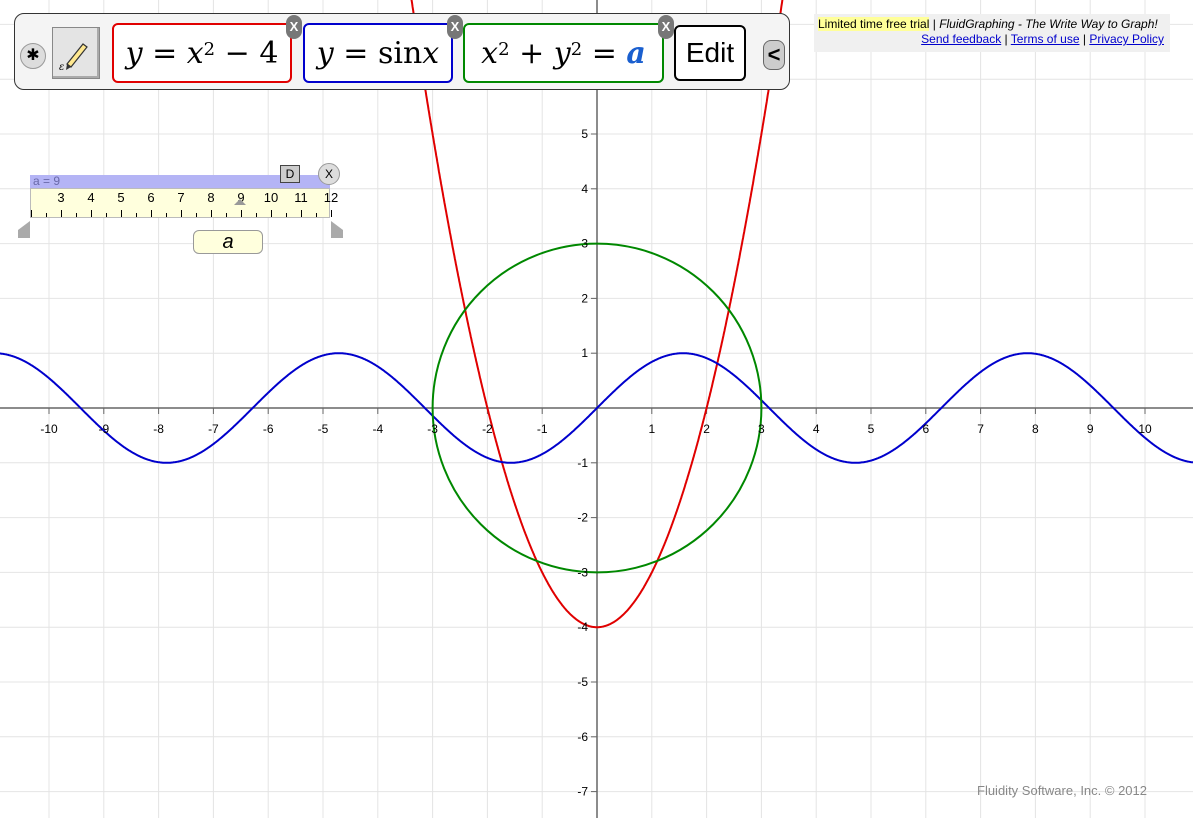 The width and height of the screenshot is (1193, 818). What do you see at coordinates (329, 174) in the screenshot?
I see `slider-close-button: X` at bounding box center [329, 174].